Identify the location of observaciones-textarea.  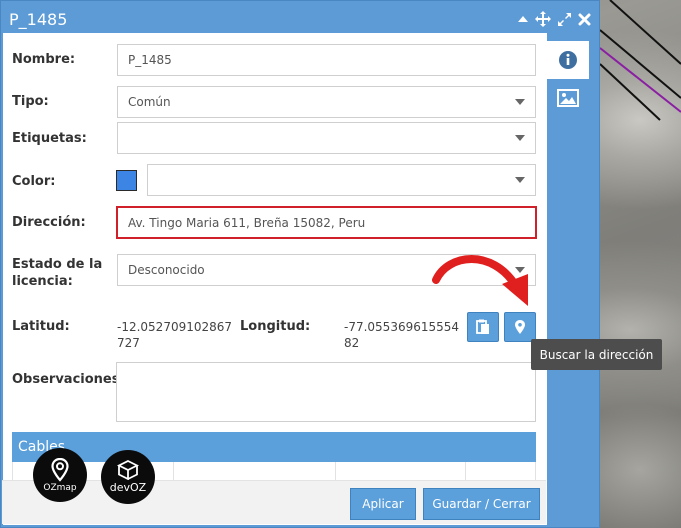
(326, 392).